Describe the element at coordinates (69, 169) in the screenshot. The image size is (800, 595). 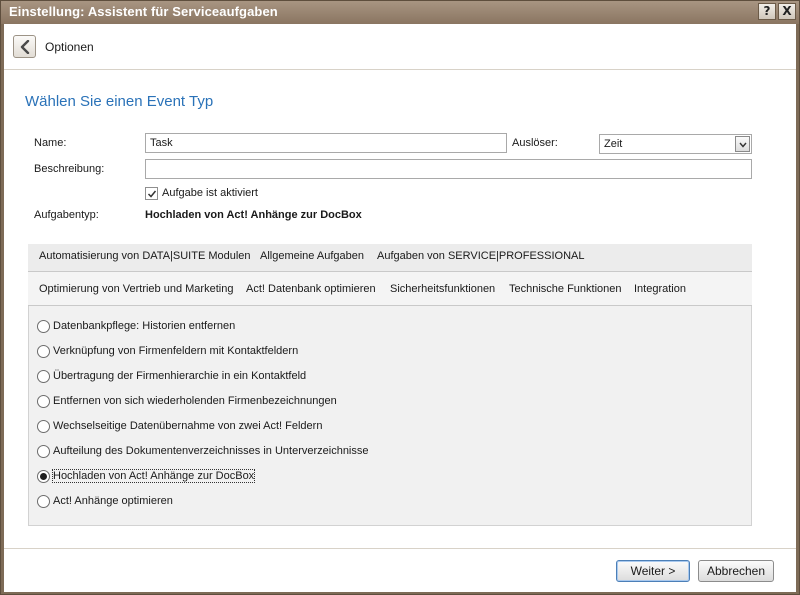
I see `description-label: Beschreibung:` at that location.